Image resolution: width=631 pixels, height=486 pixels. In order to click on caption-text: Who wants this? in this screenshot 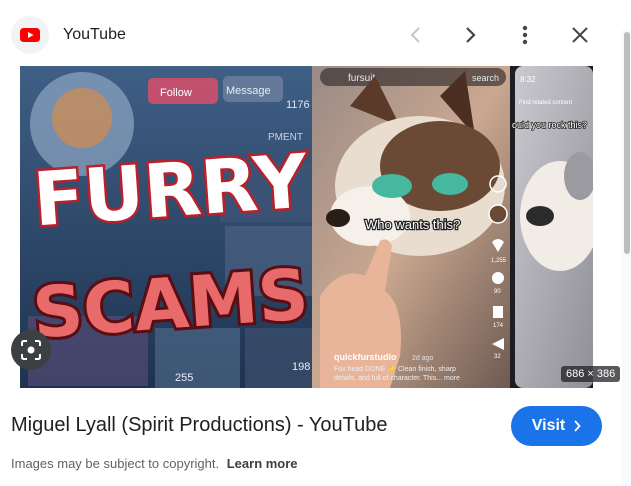, I will do `click(412, 224)`.